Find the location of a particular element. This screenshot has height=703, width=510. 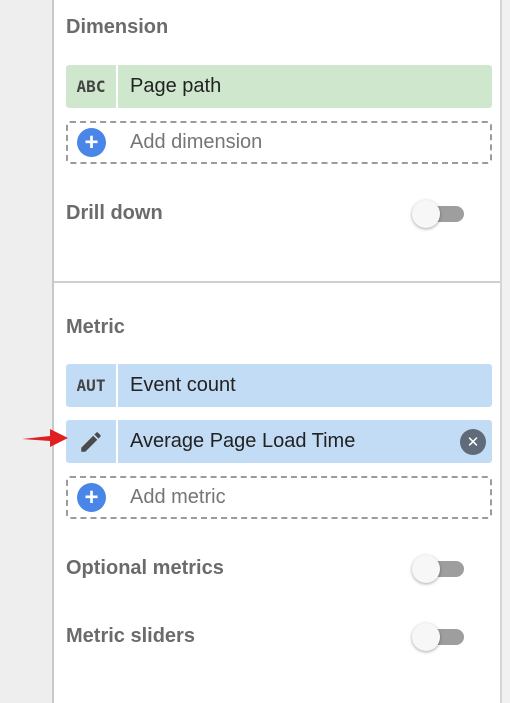

drill-down-toggle is located at coordinates (440, 214).